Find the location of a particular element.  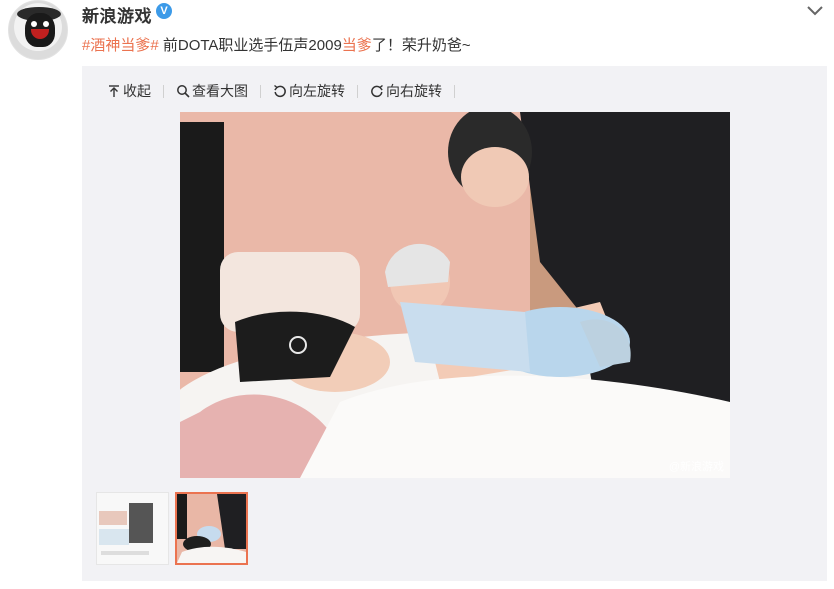

collapse-button: 收起 is located at coordinates (135, 91).